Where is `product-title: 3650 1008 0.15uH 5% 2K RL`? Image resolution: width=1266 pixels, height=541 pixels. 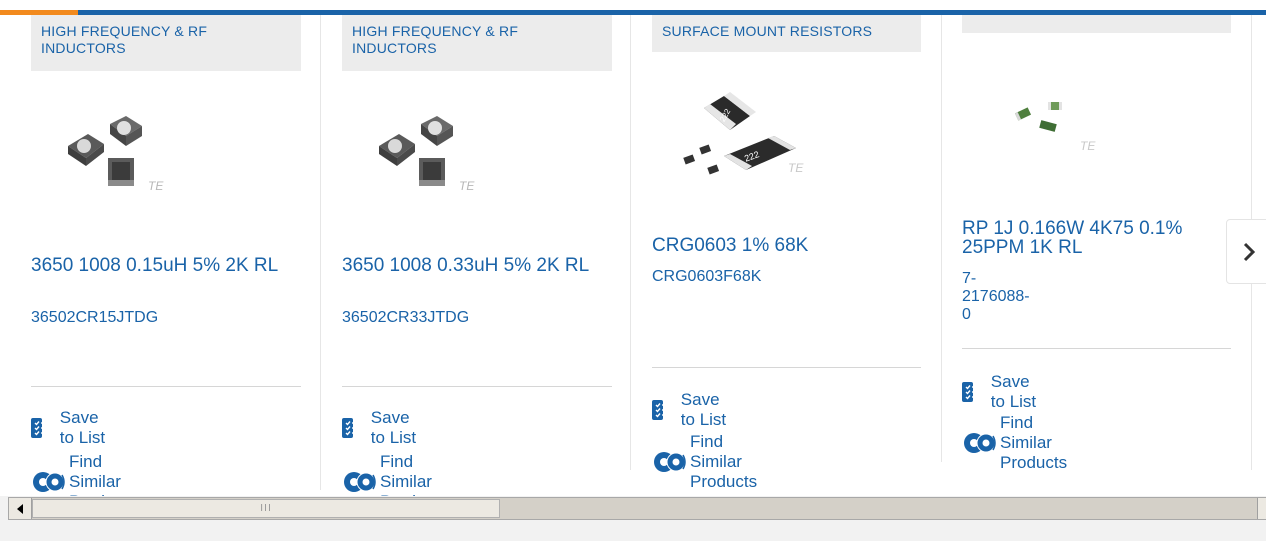 product-title: 3650 1008 0.15uH 5% 2K RL is located at coordinates (166, 265).